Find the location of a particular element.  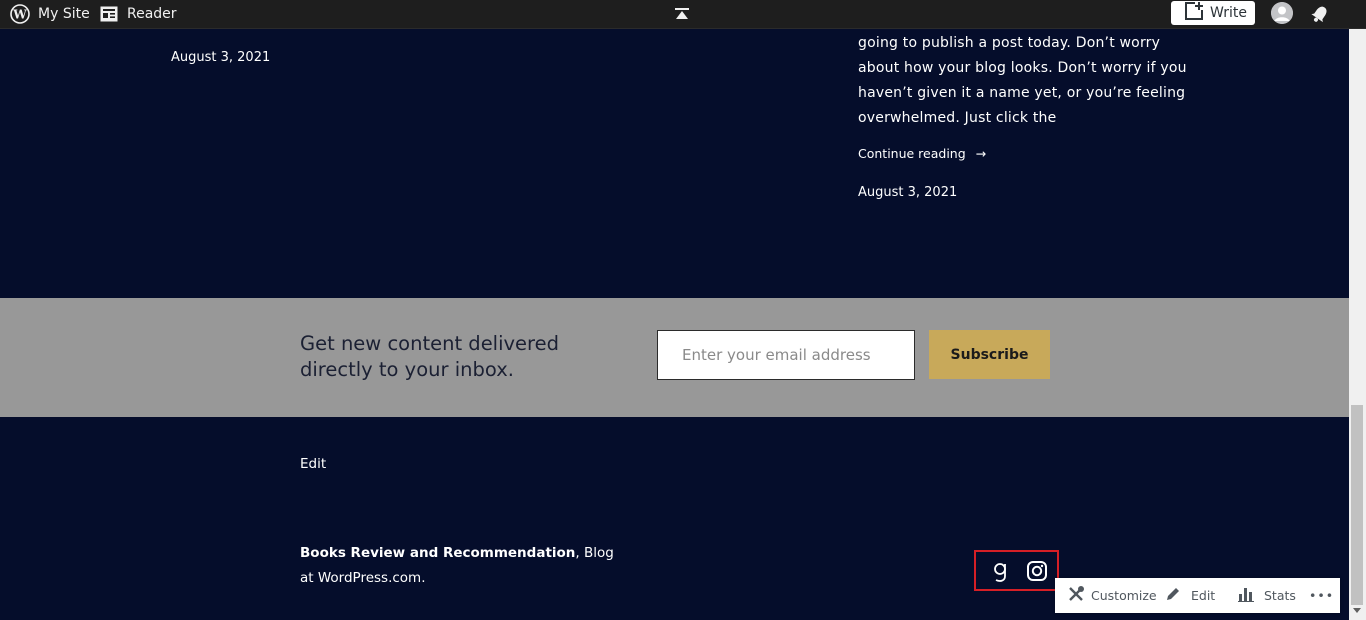

more-icon: ••• is located at coordinates (1322, 595).